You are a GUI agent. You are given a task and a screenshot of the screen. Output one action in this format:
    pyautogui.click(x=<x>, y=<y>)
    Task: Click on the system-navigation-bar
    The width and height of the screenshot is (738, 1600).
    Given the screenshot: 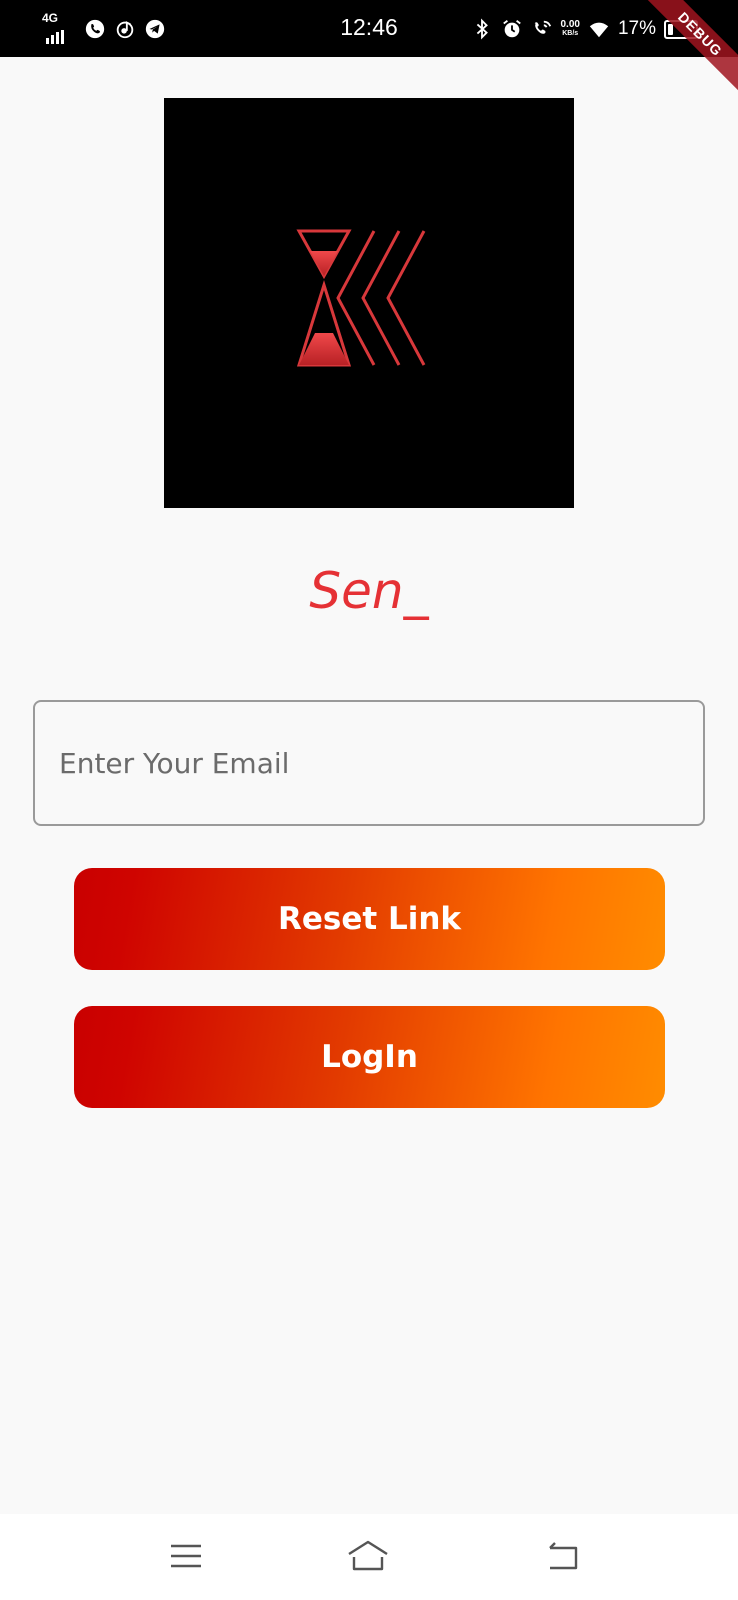 What is the action you would take?
    pyautogui.click(x=369, y=1557)
    